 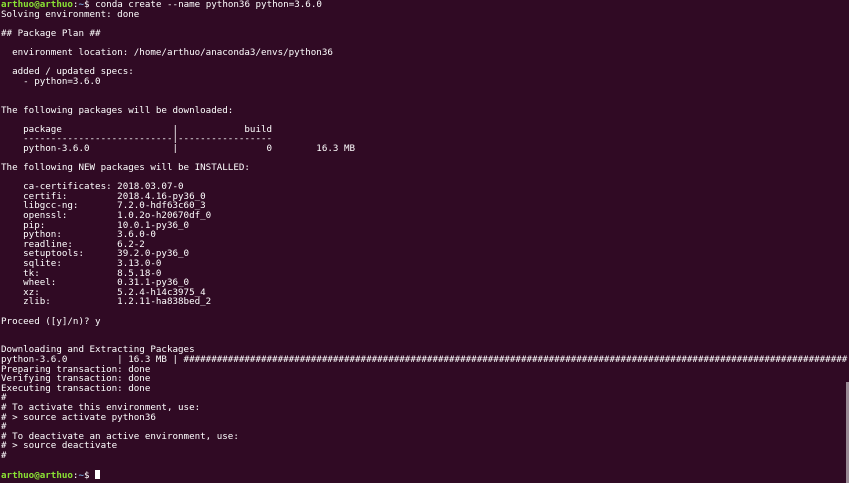 I want to click on output-line: Executing transaction: done, so click(x=76, y=388).